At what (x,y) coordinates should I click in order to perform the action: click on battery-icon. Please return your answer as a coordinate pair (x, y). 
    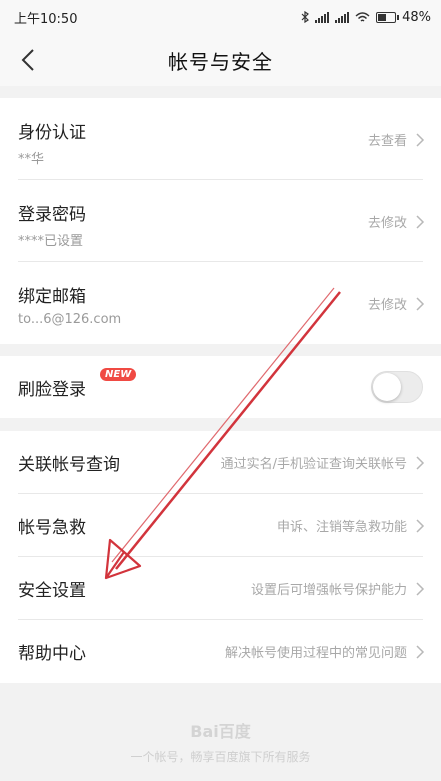
    Looking at the image, I should click on (388, 17).